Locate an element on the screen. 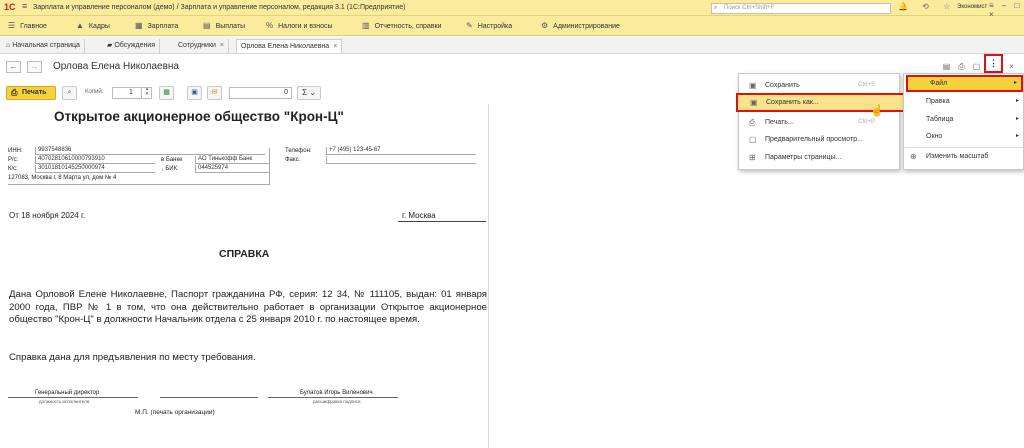 The width and height of the screenshot is (1024, 448). menu-item-label: Настройка is located at coordinates (495, 26).